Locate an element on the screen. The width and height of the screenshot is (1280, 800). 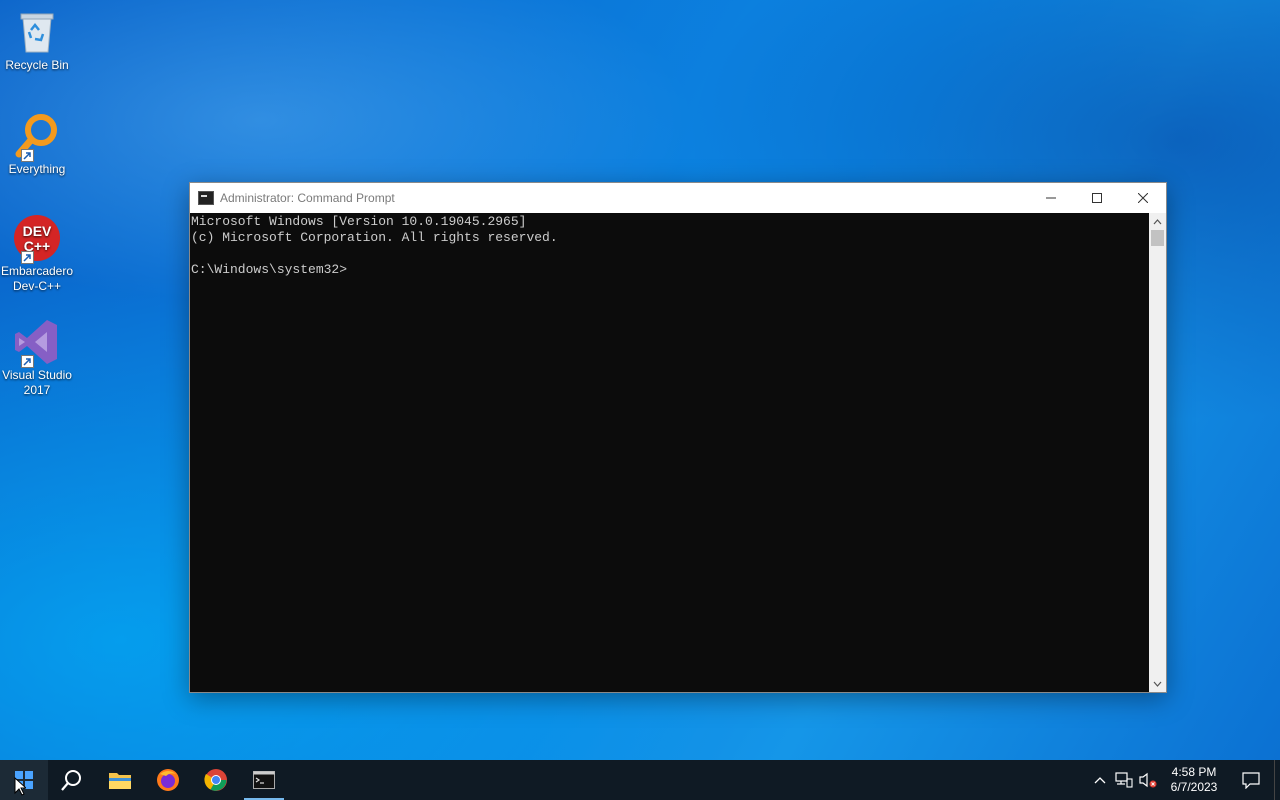
firefox-icon is located at coordinates (168, 780).